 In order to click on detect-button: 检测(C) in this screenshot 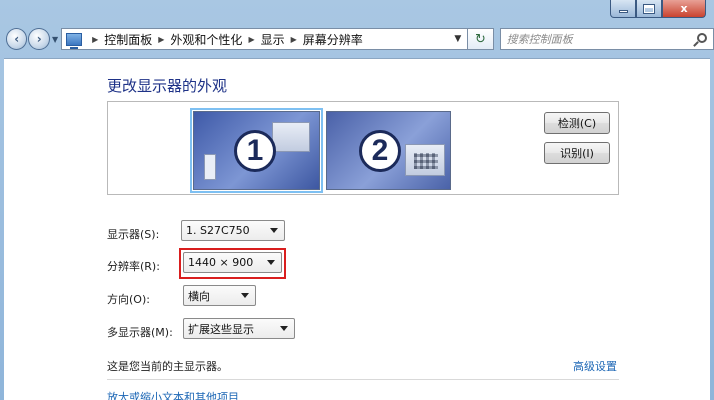, I will do `click(577, 123)`.